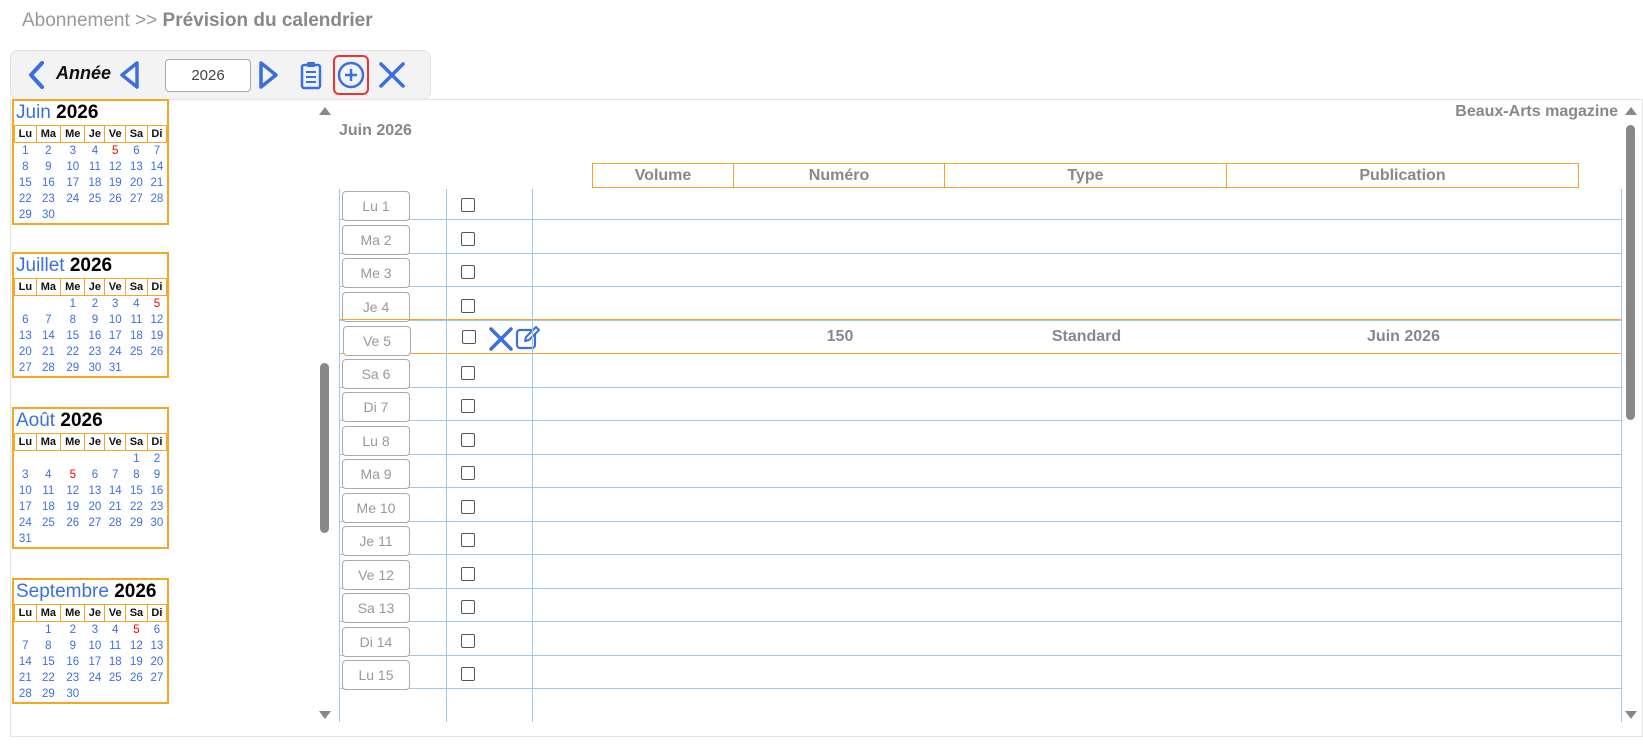 The height and width of the screenshot is (753, 1643). What do you see at coordinates (73, 646) in the screenshot?
I see `calendar-day: 9` at bounding box center [73, 646].